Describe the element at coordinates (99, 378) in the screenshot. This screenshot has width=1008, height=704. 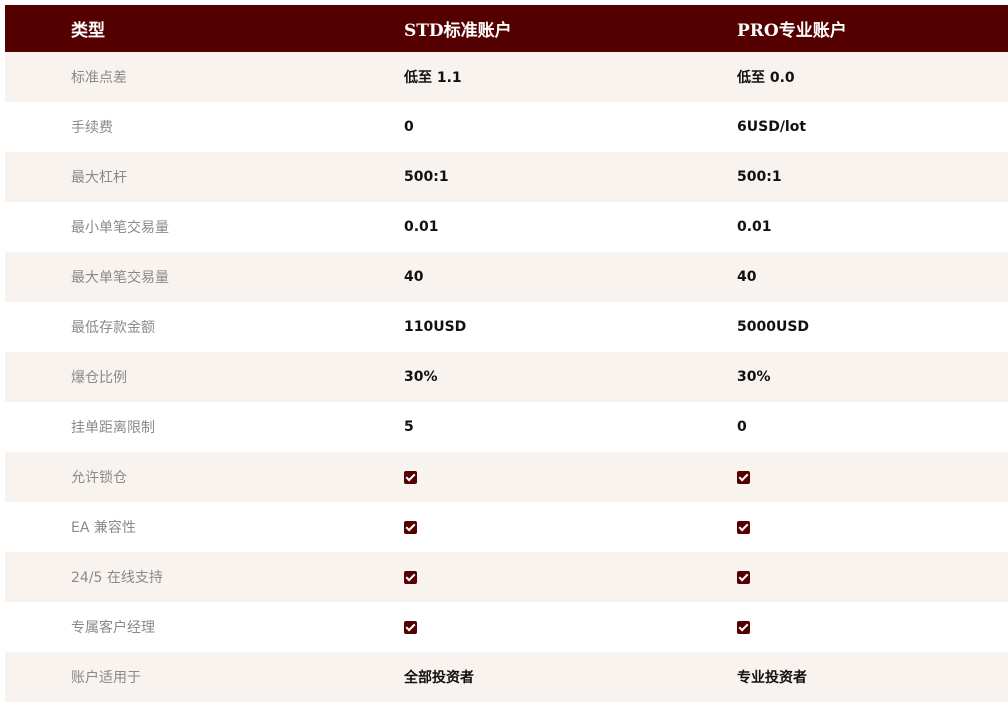
I see `row-label: 爆仓比例` at that location.